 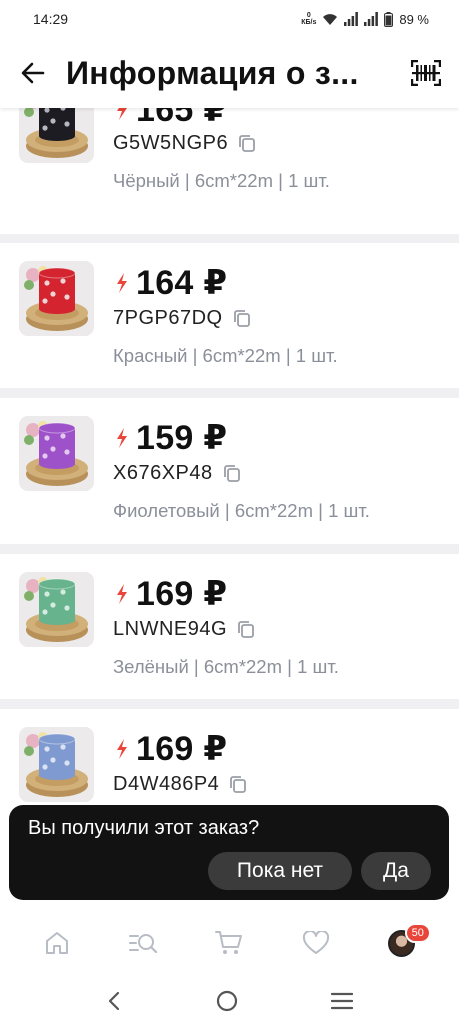 I want to click on status-time: 14:29, so click(x=51, y=19).